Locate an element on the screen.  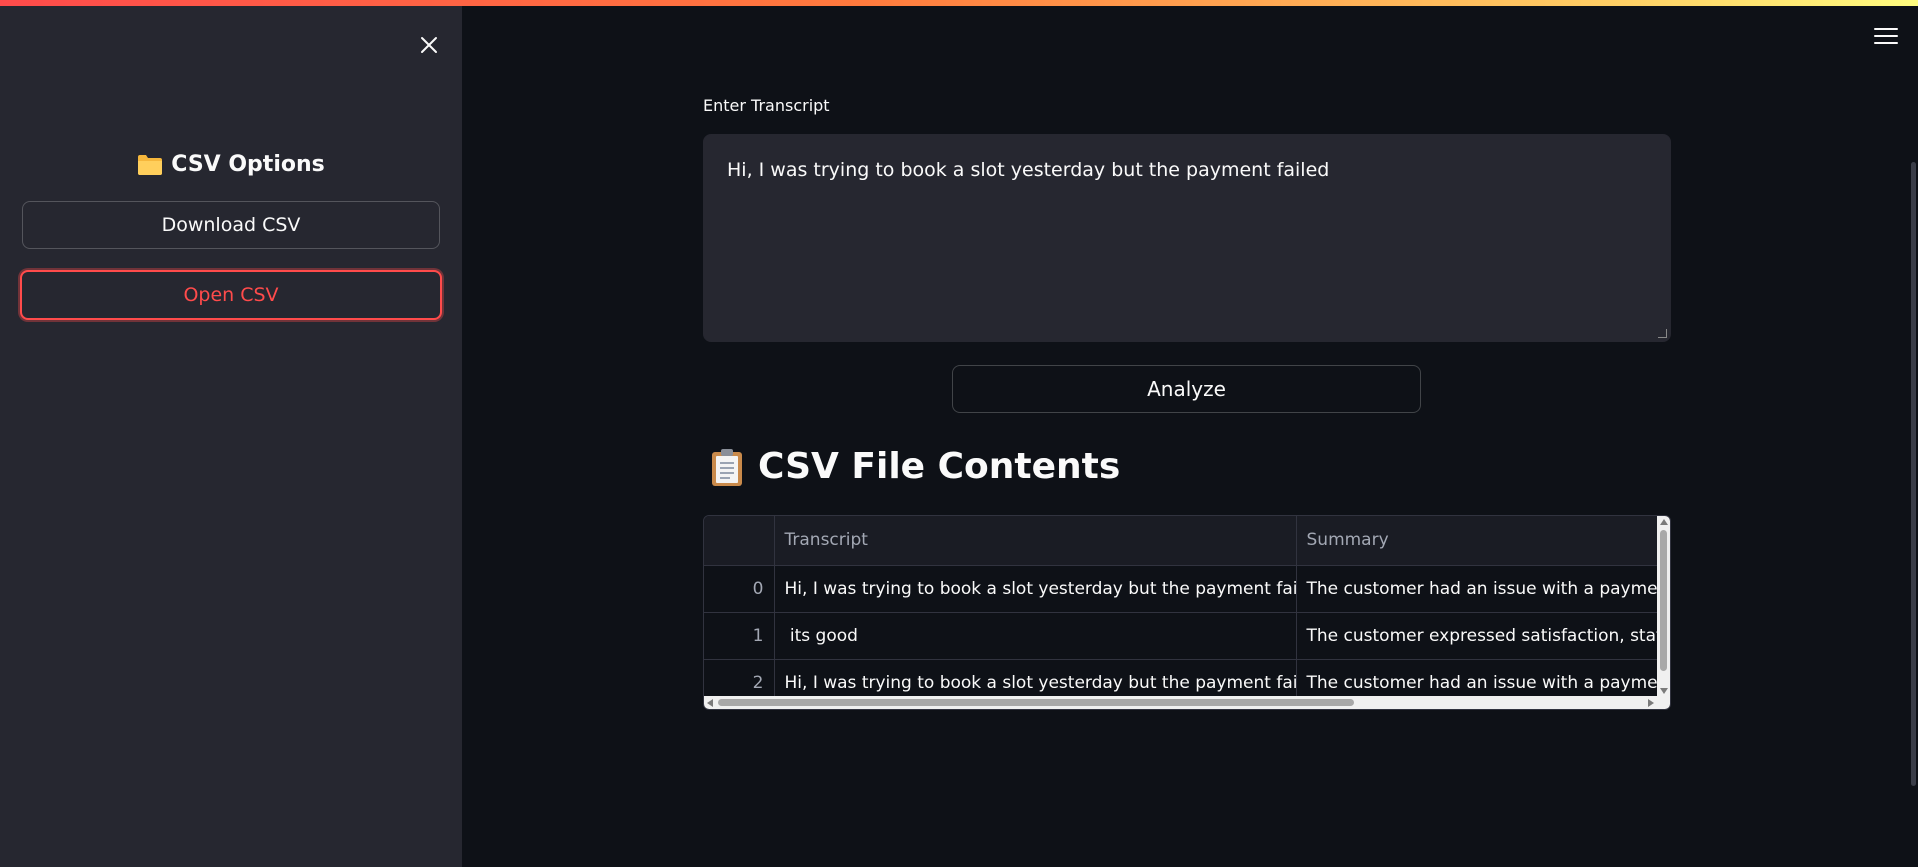
download-csv-button: Download CSV is located at coordinates (231, 225).